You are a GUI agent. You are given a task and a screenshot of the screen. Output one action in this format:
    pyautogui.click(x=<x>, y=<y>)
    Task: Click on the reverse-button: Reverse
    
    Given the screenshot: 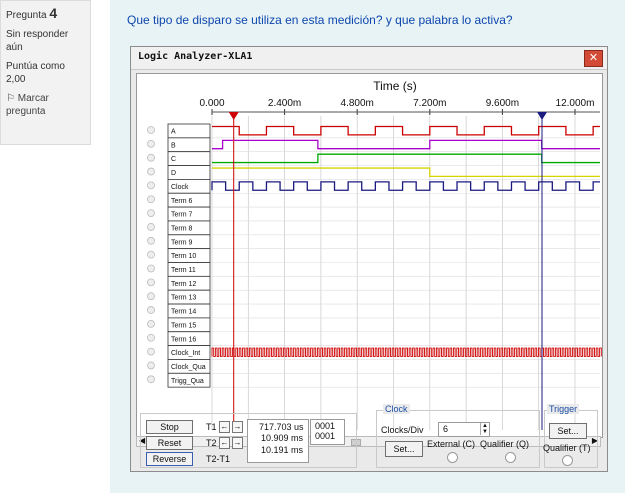 What is the action you would take?
    pyautogui.click(x=169, y=459)
    